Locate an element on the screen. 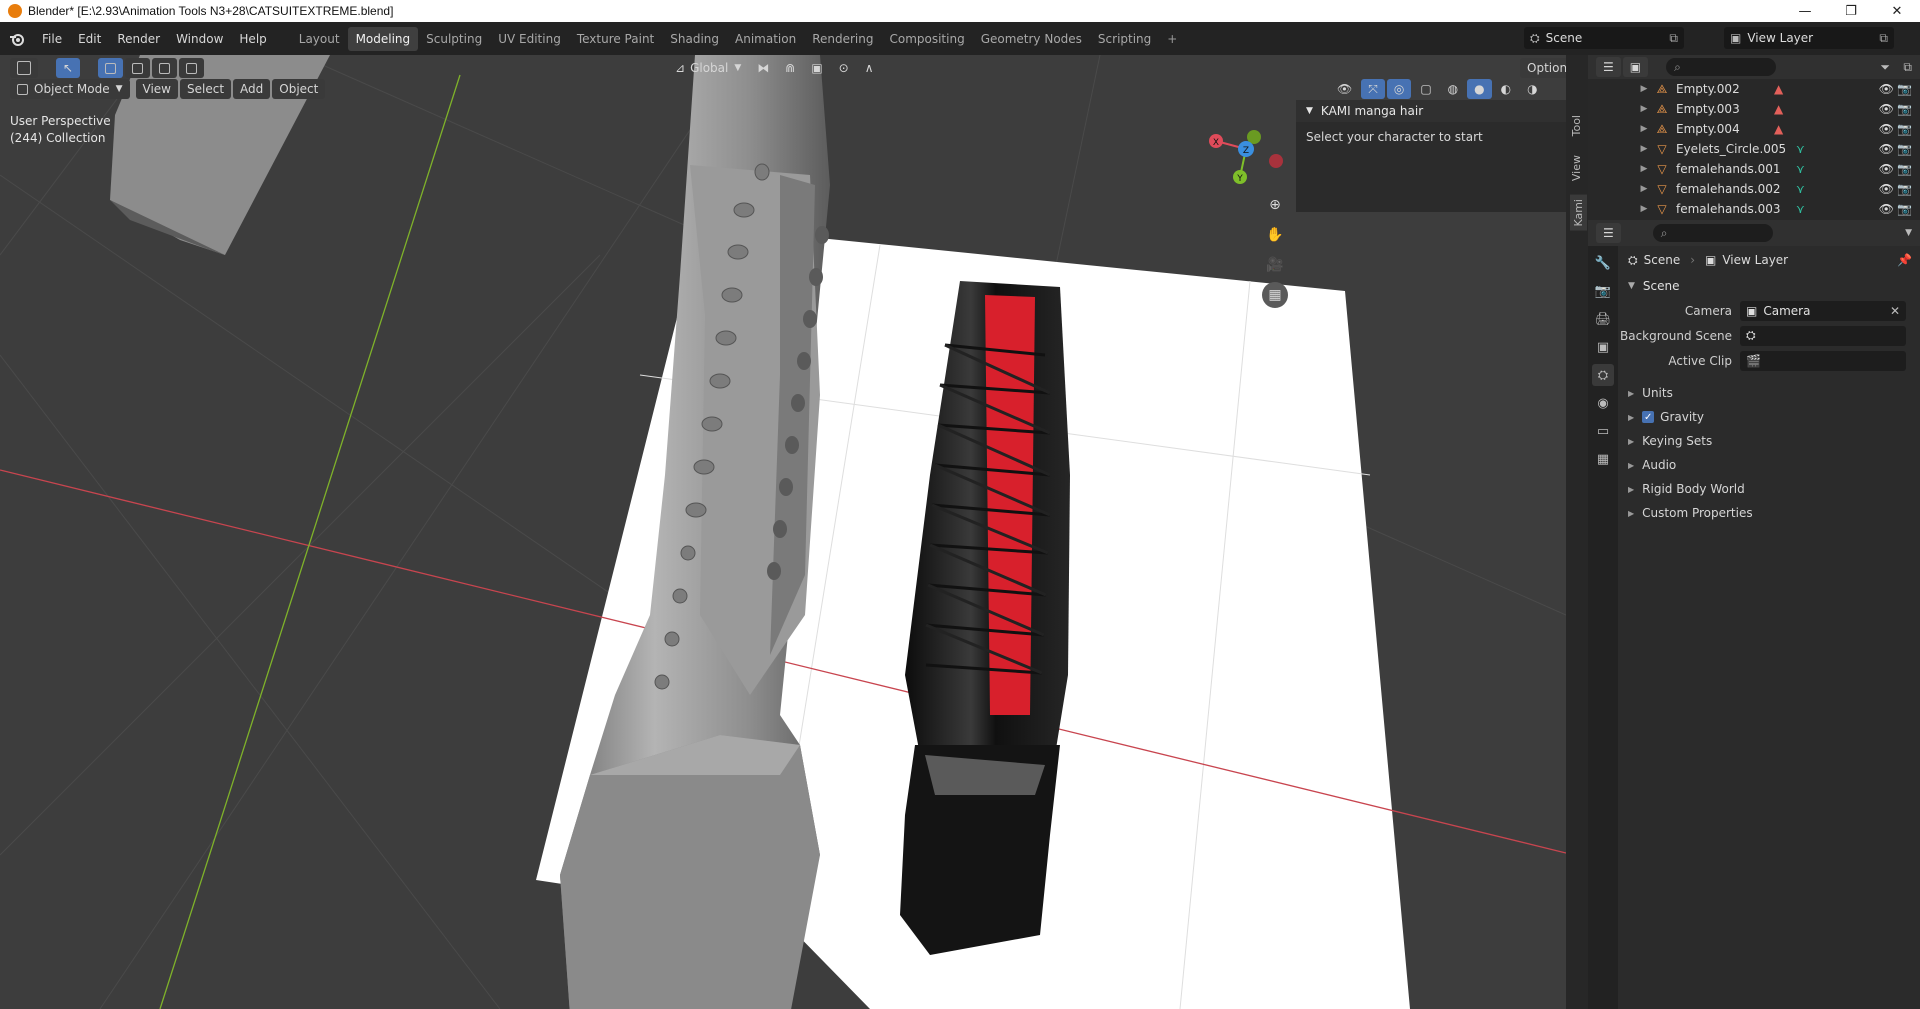 The width and height of the screenshot is (1920, 1009). snap-target-dropdown: ▣ is located at coordinates (816, 68).